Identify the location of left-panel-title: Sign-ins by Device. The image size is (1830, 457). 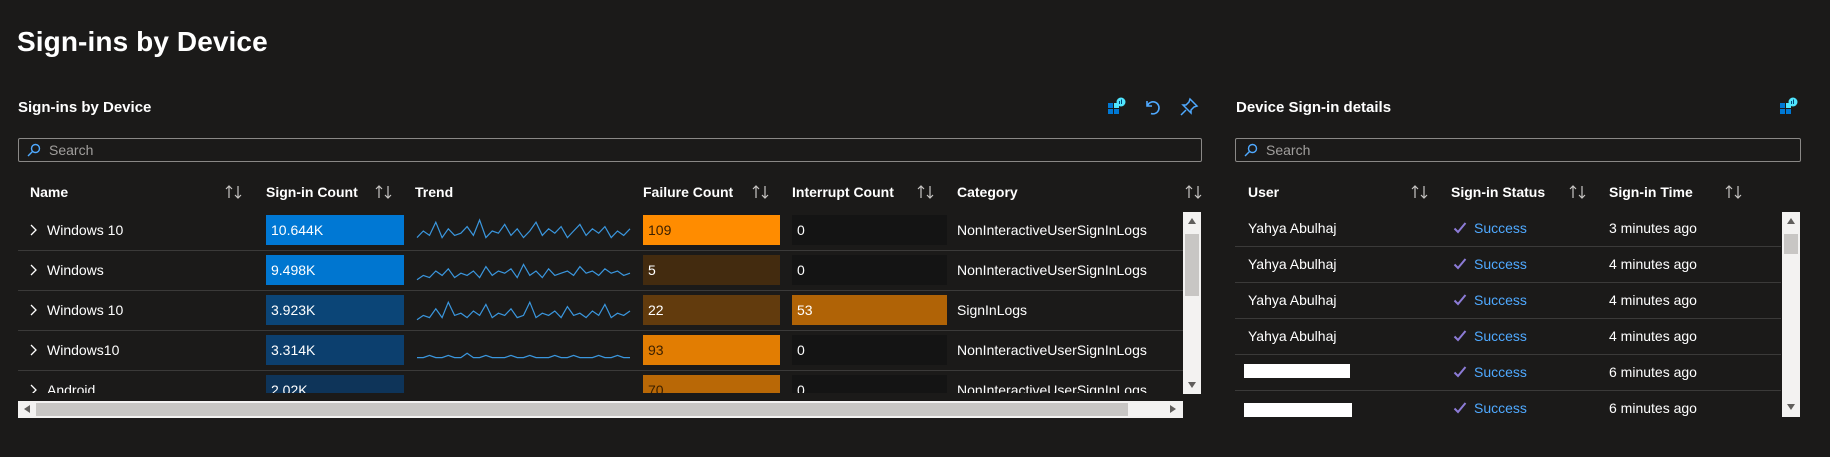
(85, 107).